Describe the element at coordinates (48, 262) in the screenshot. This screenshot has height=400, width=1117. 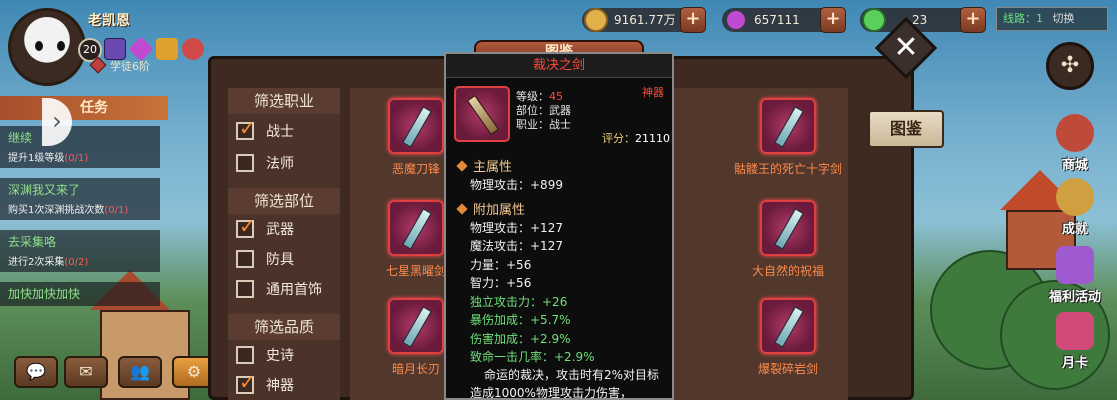
I see `quest-desc: 进行2次采集(0/2)` at that location.